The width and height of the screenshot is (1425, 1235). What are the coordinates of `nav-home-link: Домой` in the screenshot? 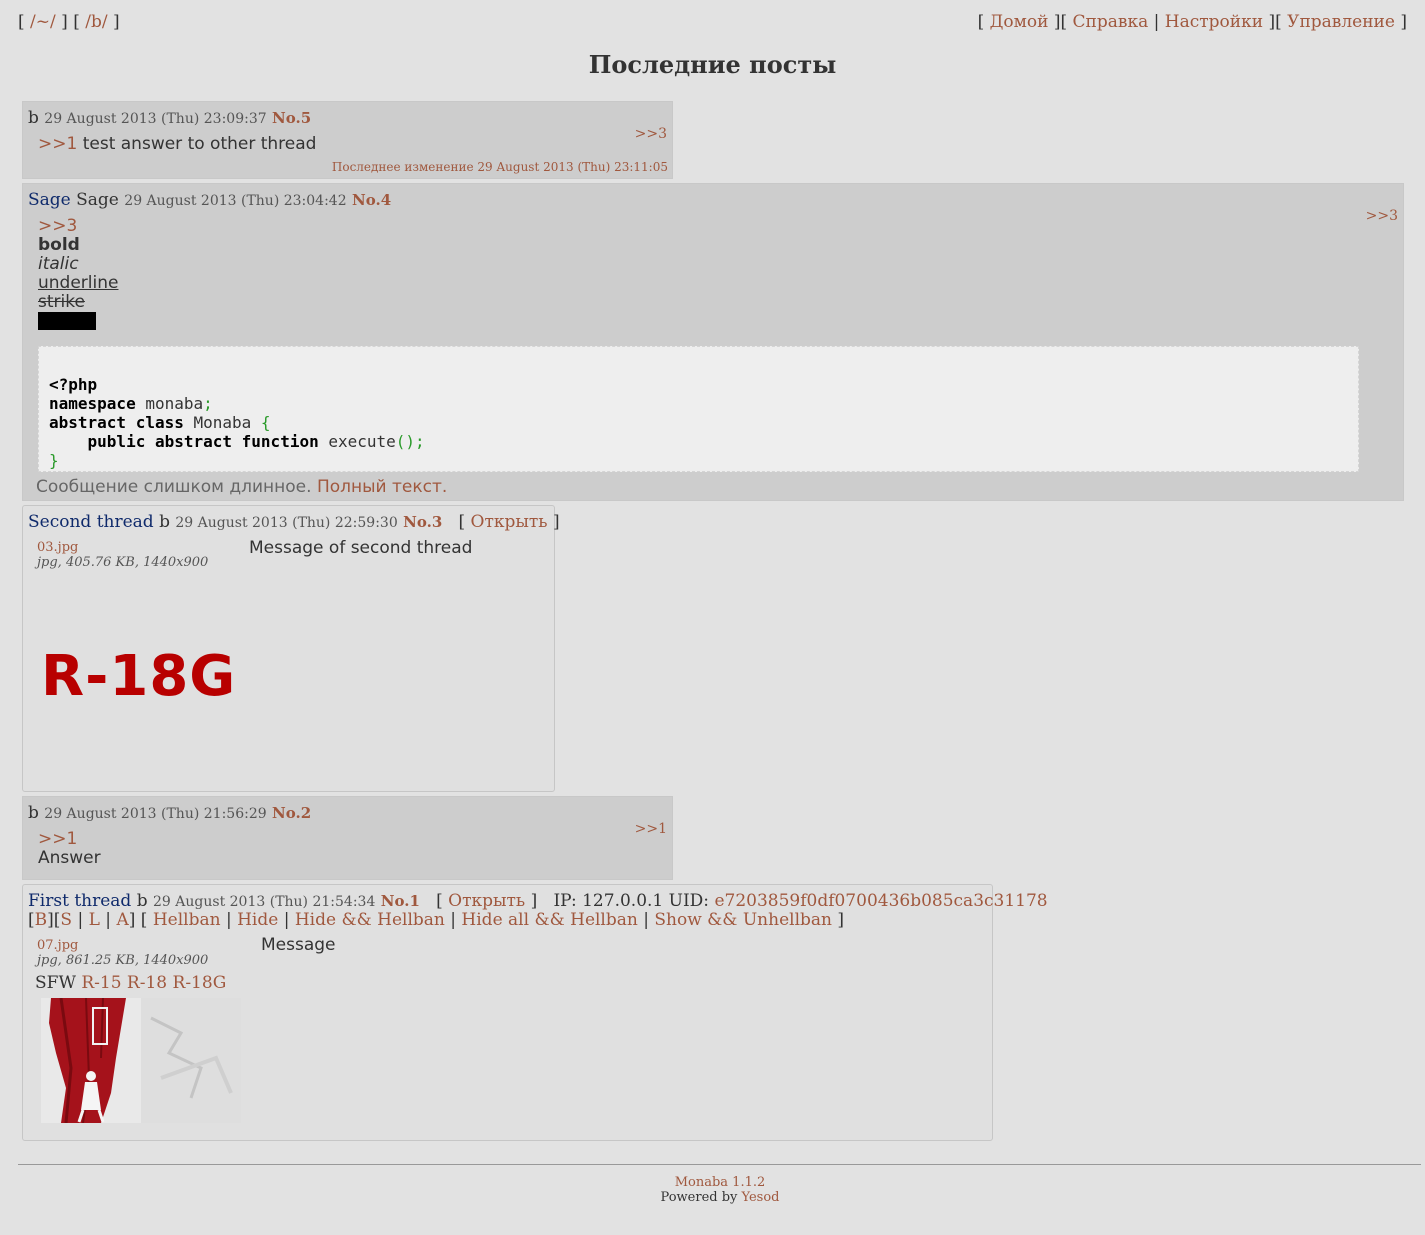 It's located at (1019, 22).